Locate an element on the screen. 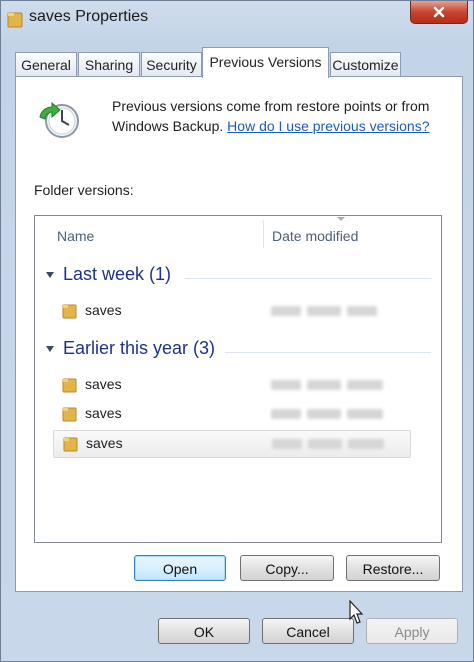 The image size is (474, 662). close-button is located at coordinates (439, 12).